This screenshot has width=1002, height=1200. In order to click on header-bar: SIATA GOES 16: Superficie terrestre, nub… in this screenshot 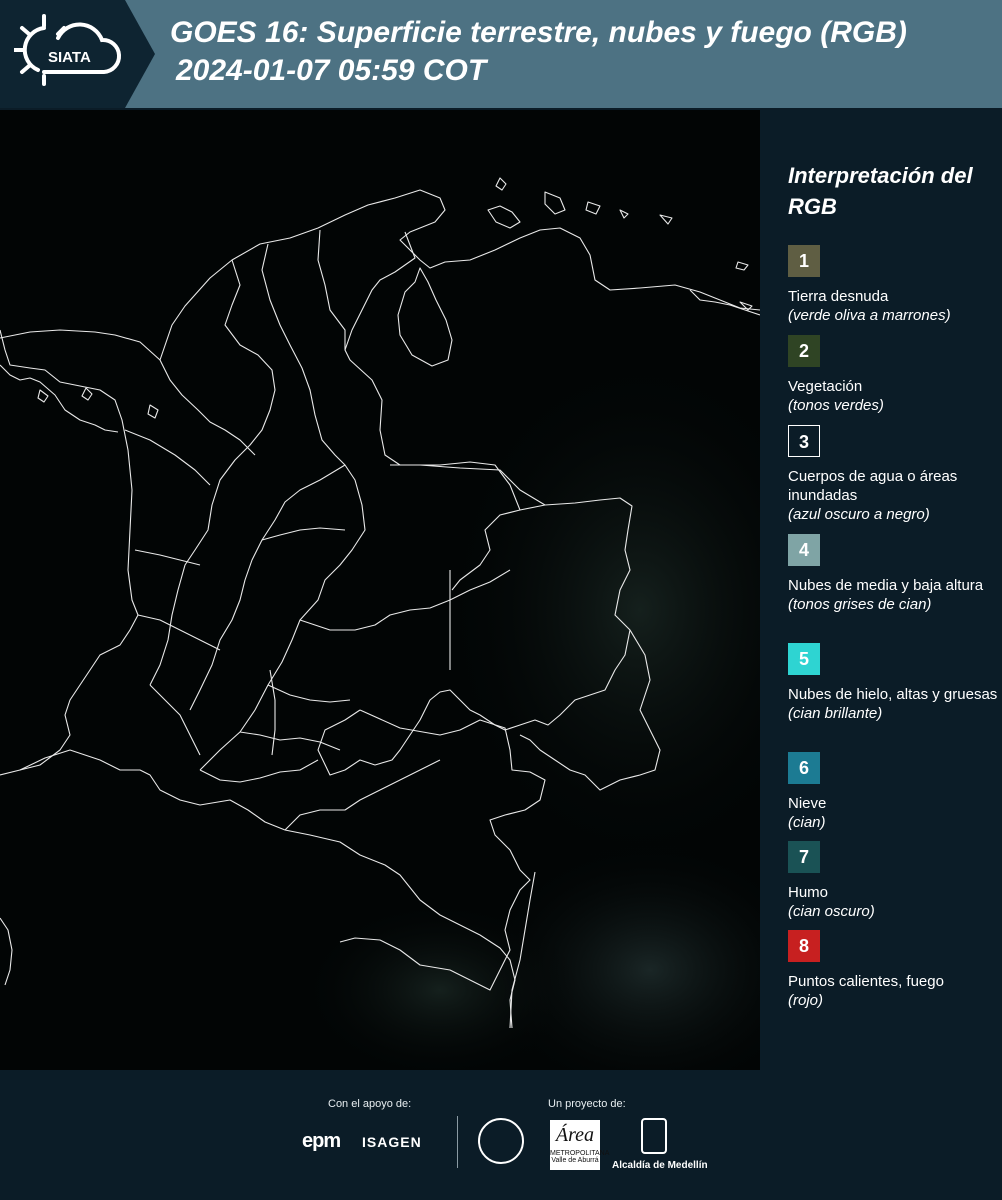, I will do `click(501, 54)`.